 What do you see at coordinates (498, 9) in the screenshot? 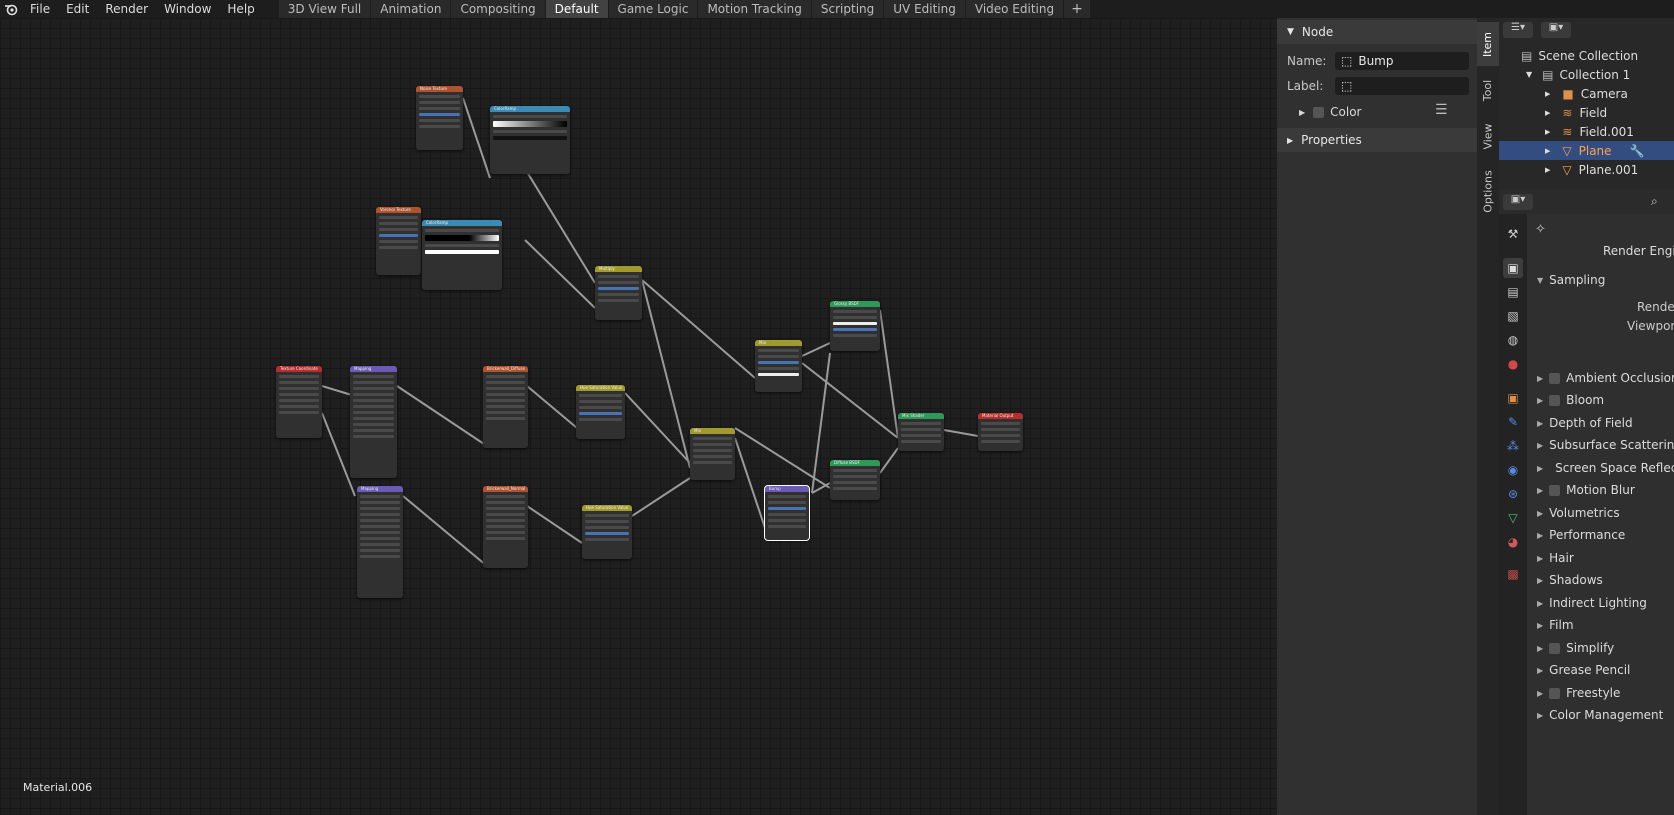
I see `tab-compositing: Compositing` at bounding box center [498, 9].